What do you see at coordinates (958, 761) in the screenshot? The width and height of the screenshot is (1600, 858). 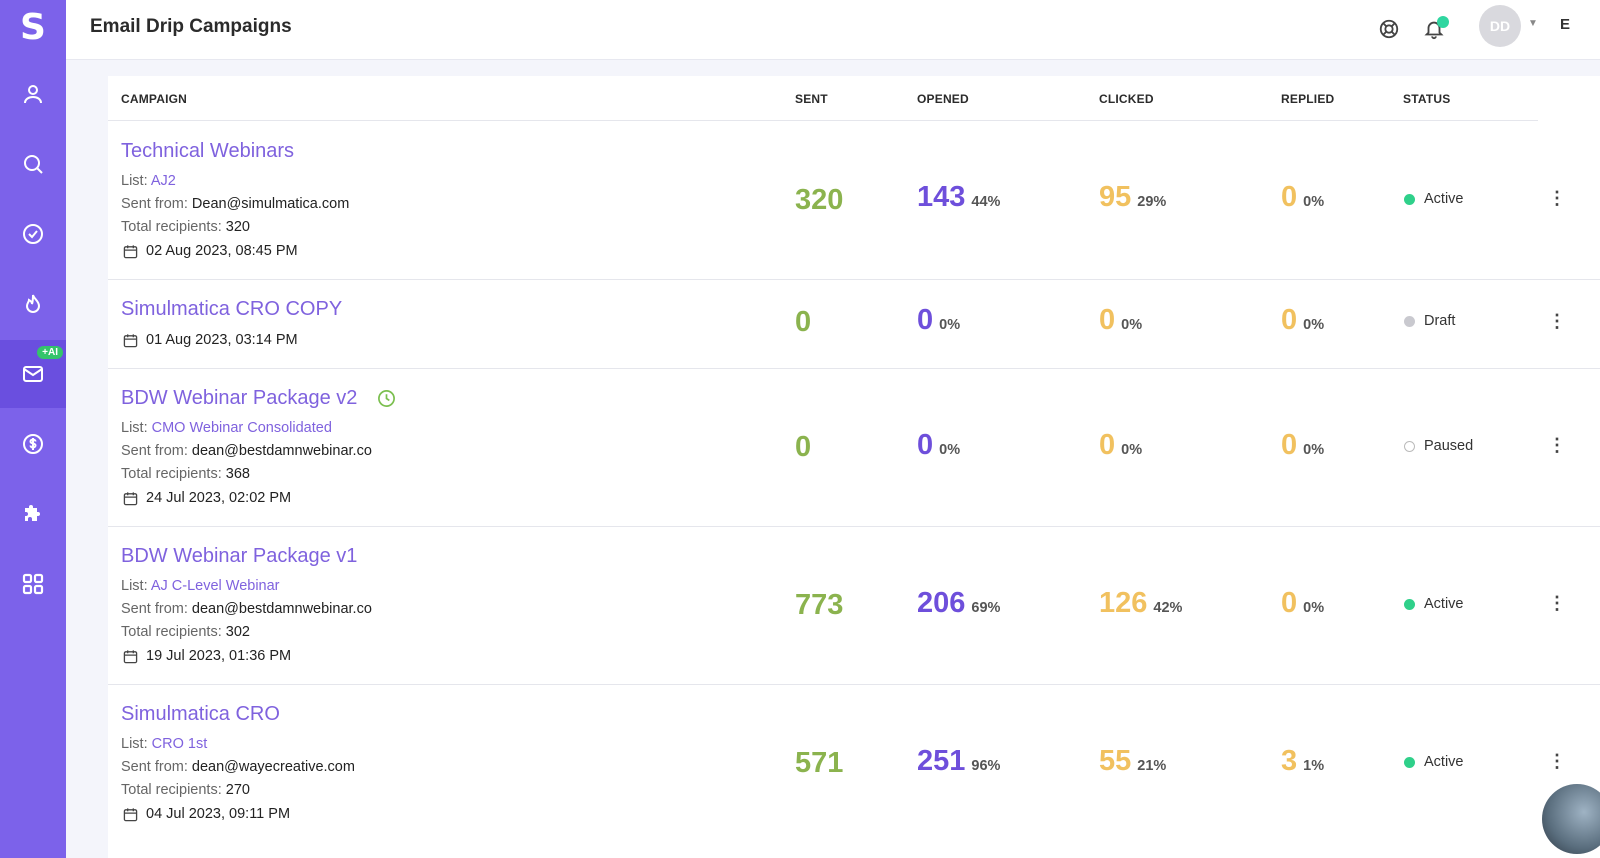 I see `opened-count: 251 96%` at bounding box center [958, 761].